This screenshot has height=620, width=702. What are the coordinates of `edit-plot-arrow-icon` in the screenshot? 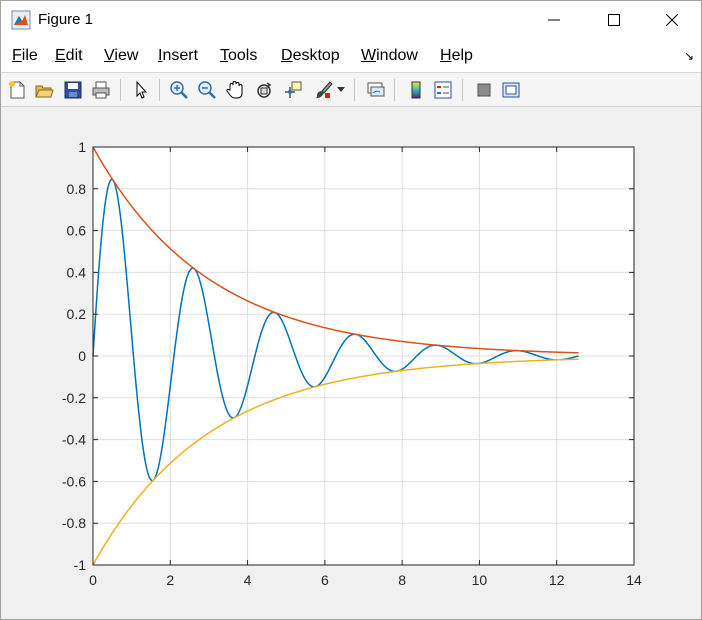 It's located at (141, 90).